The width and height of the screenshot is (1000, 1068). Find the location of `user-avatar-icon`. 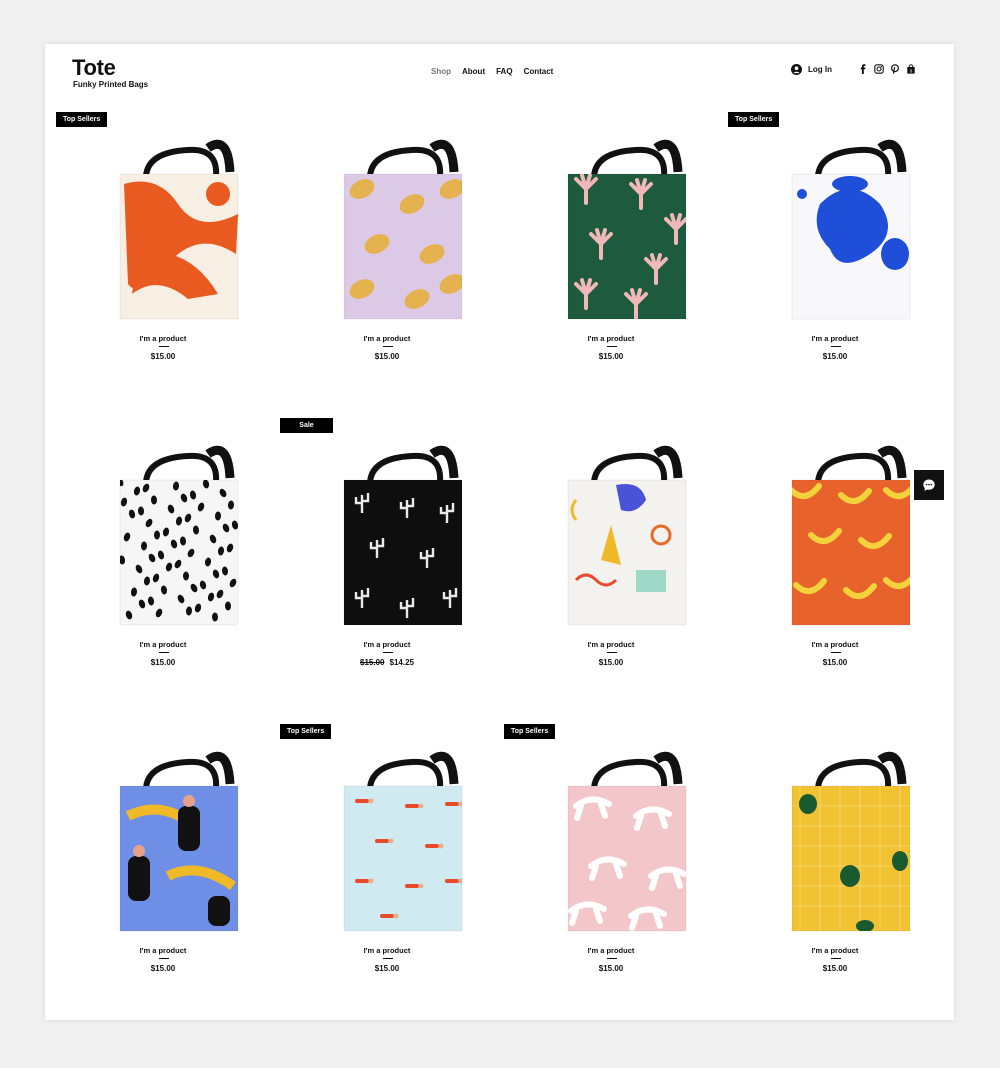

user-avatar-icon is located at coordinates (796, 69).